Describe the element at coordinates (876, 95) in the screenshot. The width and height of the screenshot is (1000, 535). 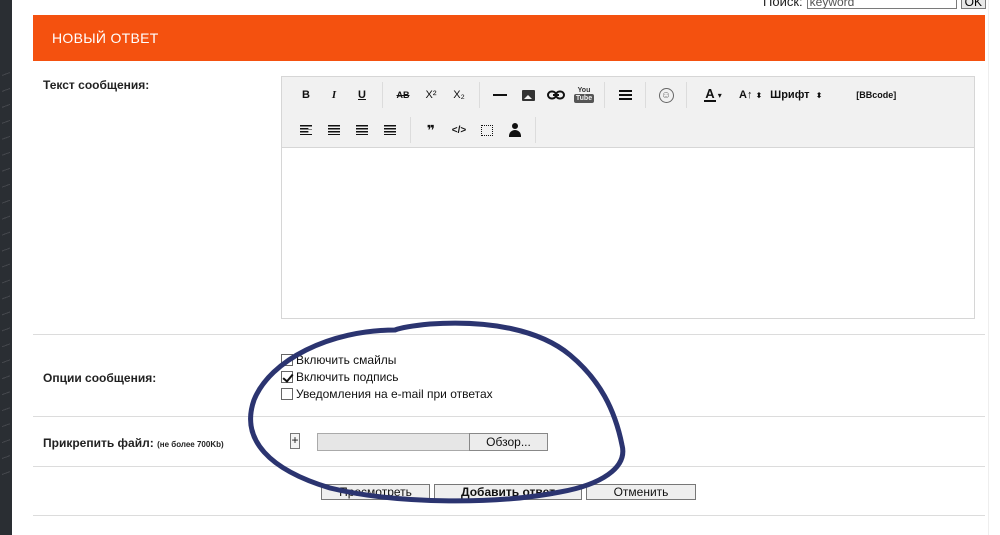
I see `bbcode-icon: [BBcode]` at that location.